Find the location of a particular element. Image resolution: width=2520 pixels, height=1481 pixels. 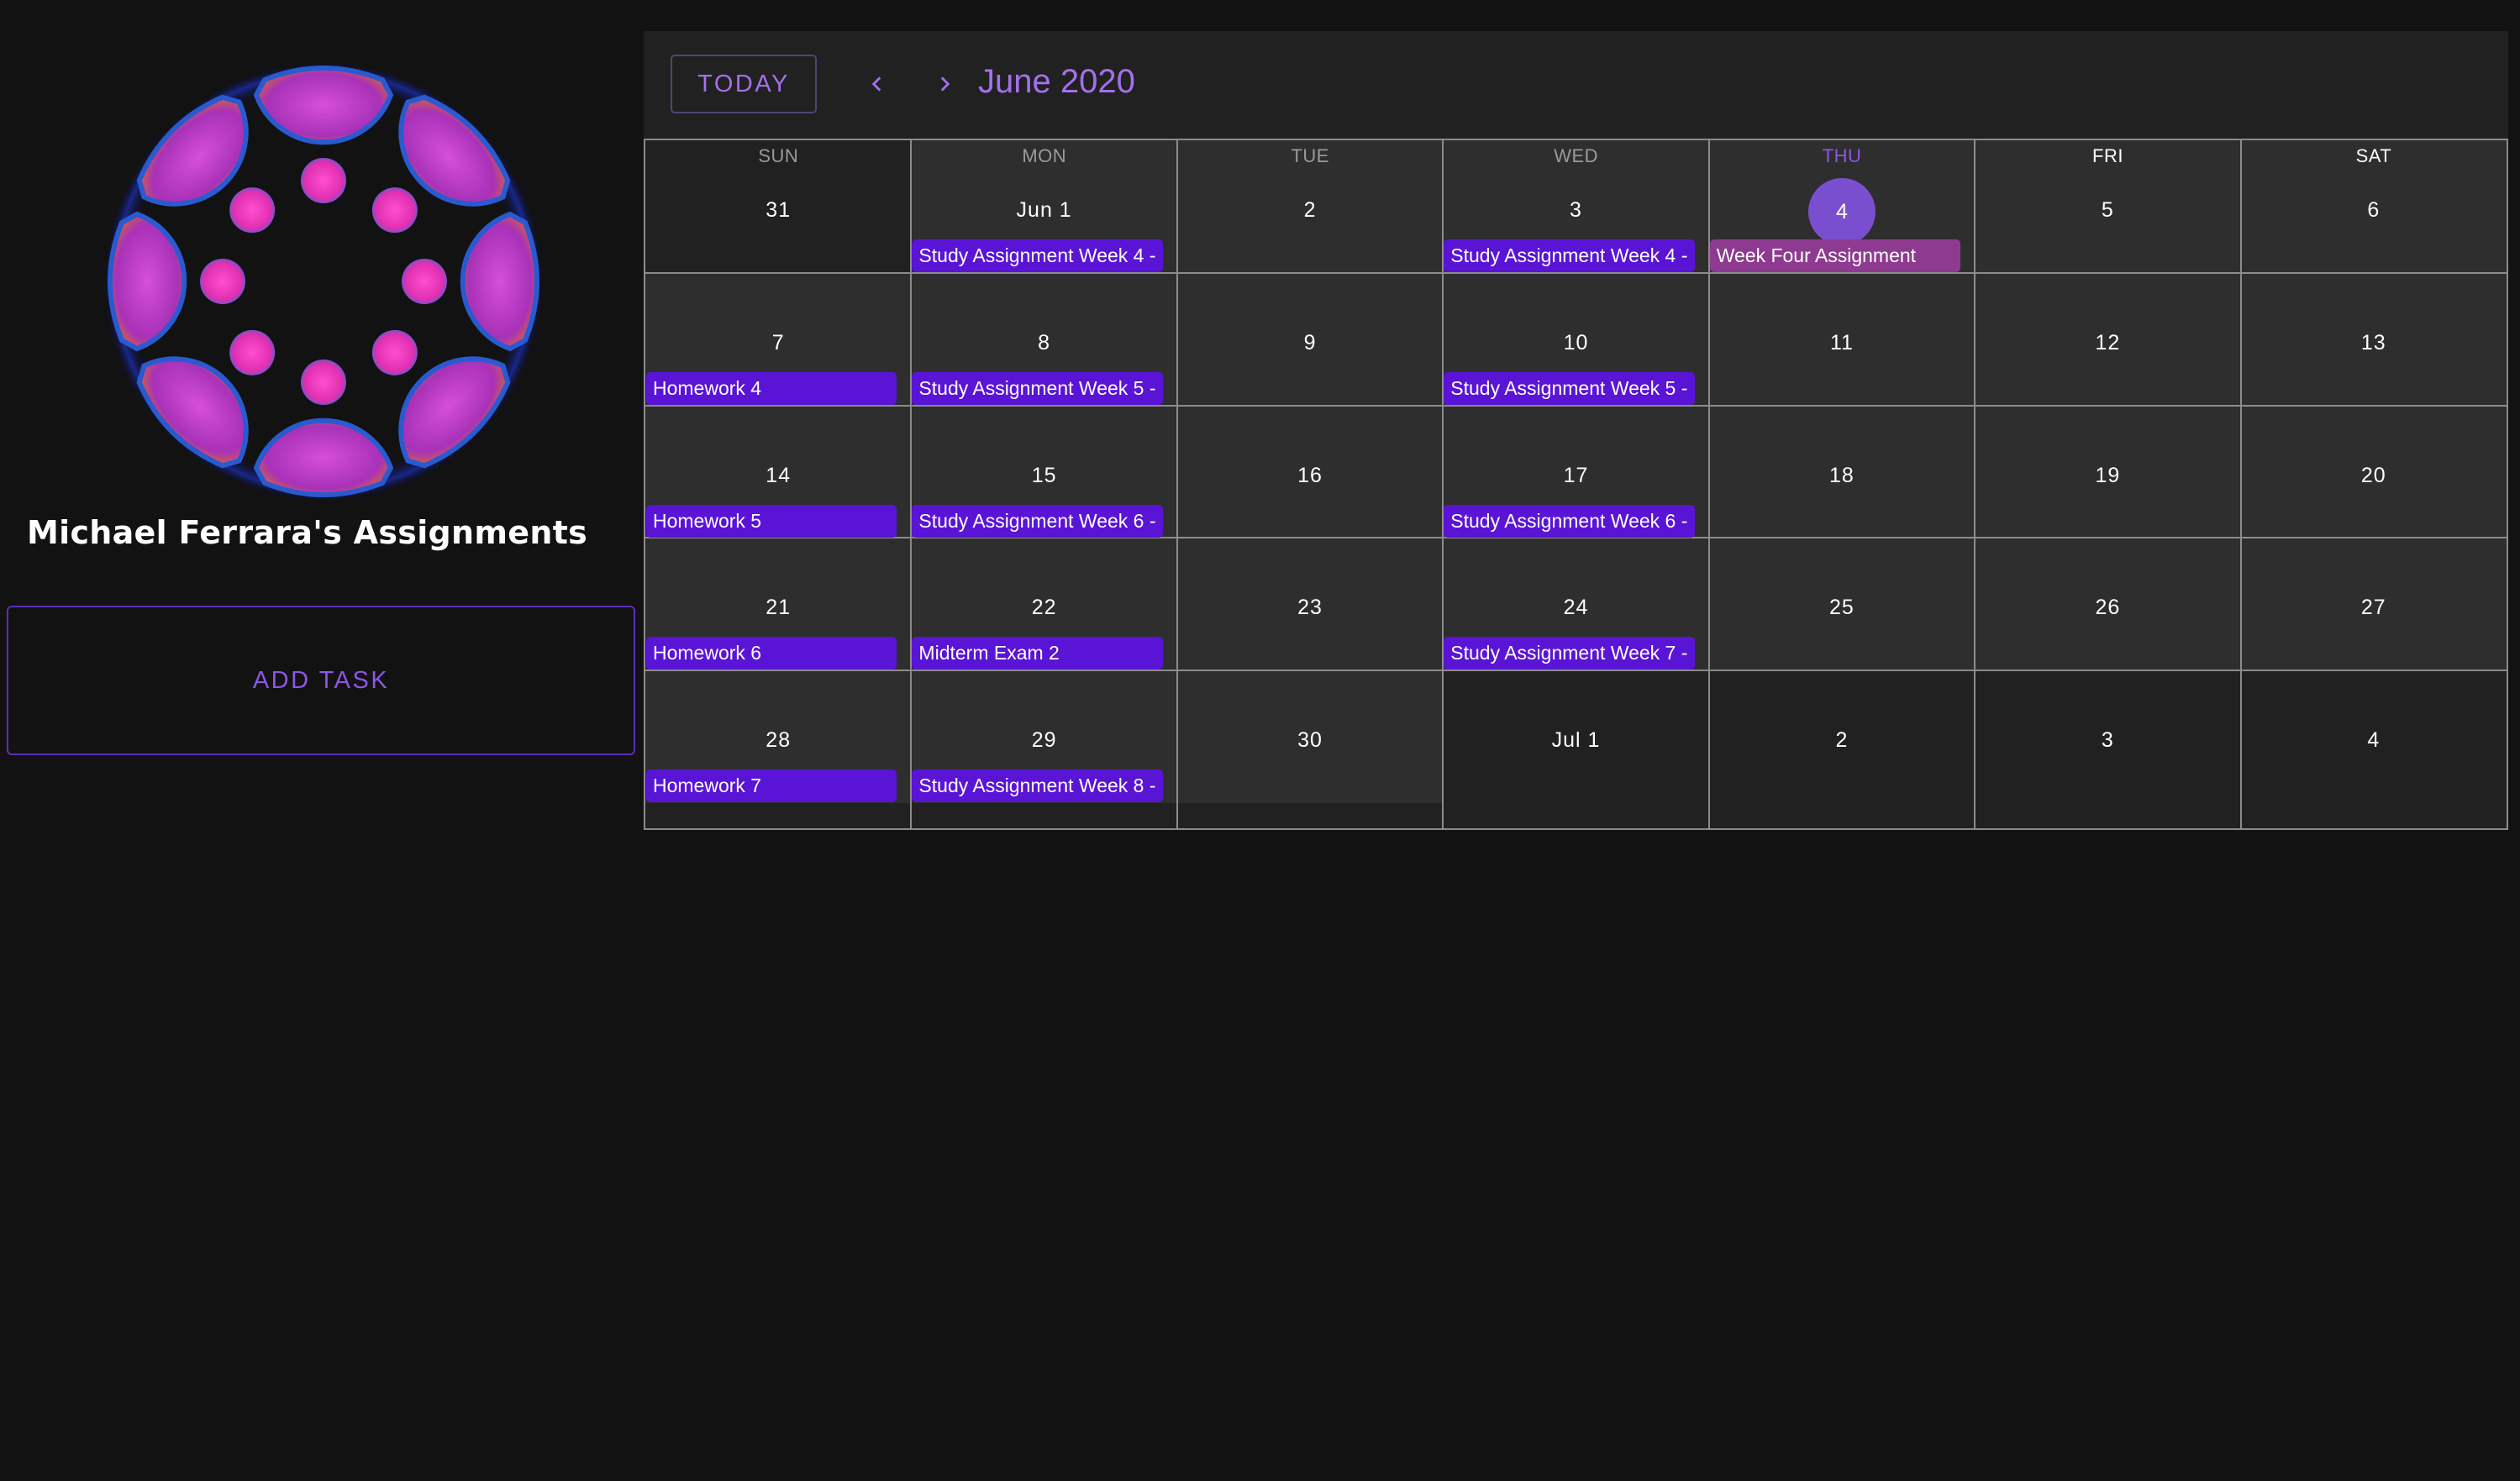

day-number: 23 is located at coordinates (1310, 608).